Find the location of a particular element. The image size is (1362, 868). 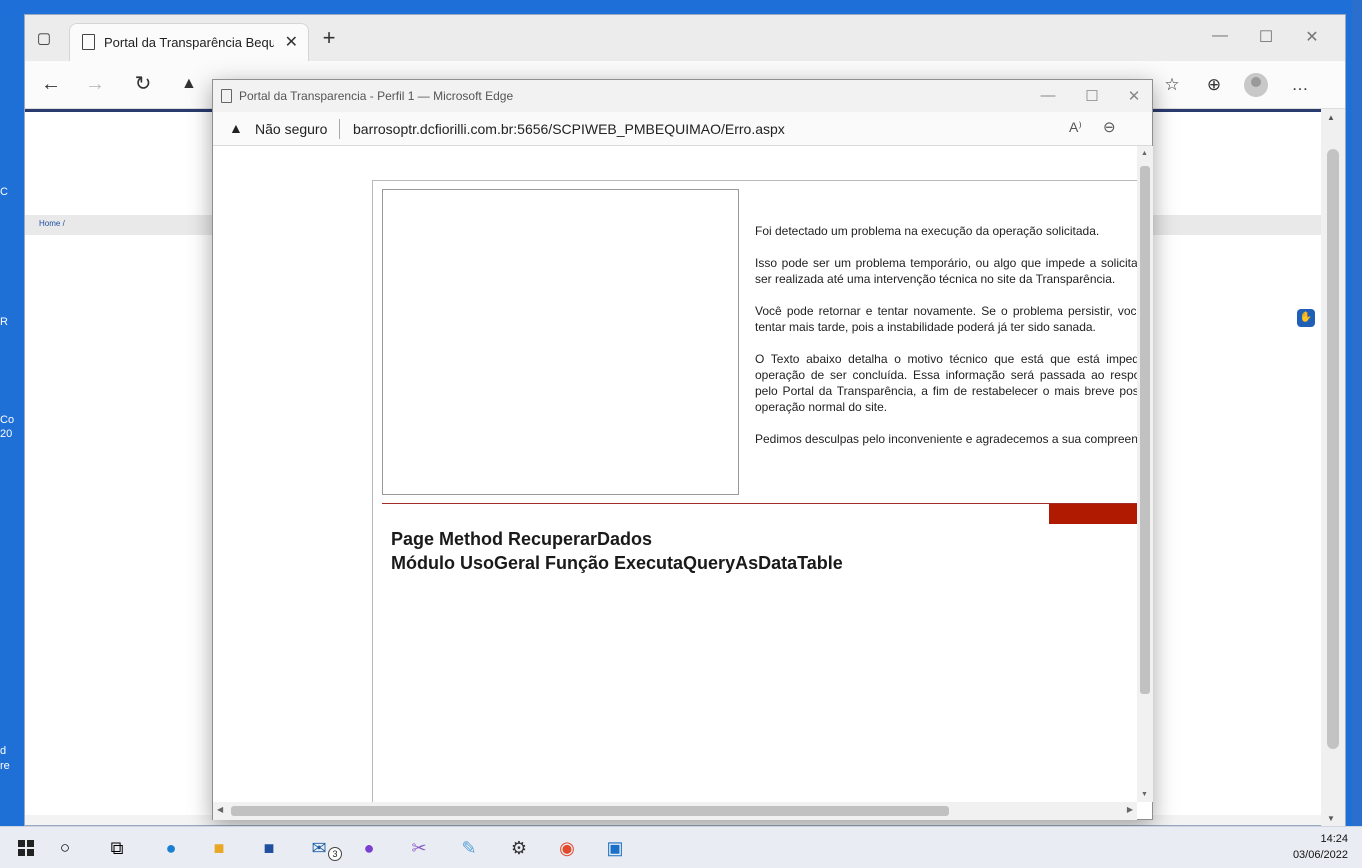

breadcrumb: Home / is located at coordinates (52, 223).